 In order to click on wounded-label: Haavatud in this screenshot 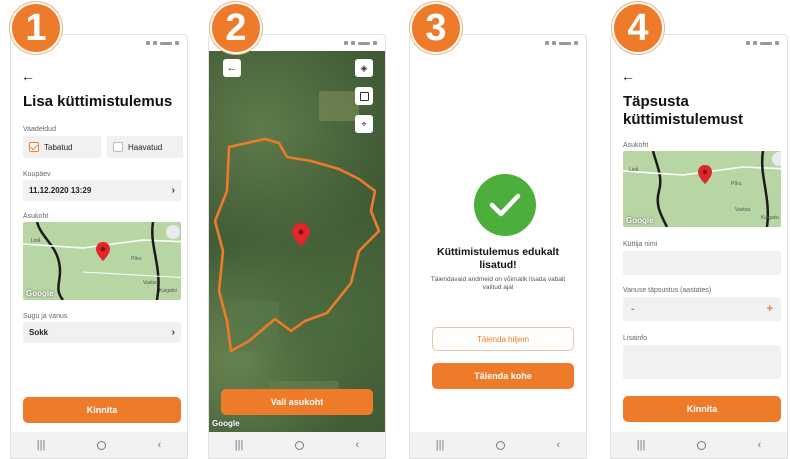, I will do `click(145, 147)`.